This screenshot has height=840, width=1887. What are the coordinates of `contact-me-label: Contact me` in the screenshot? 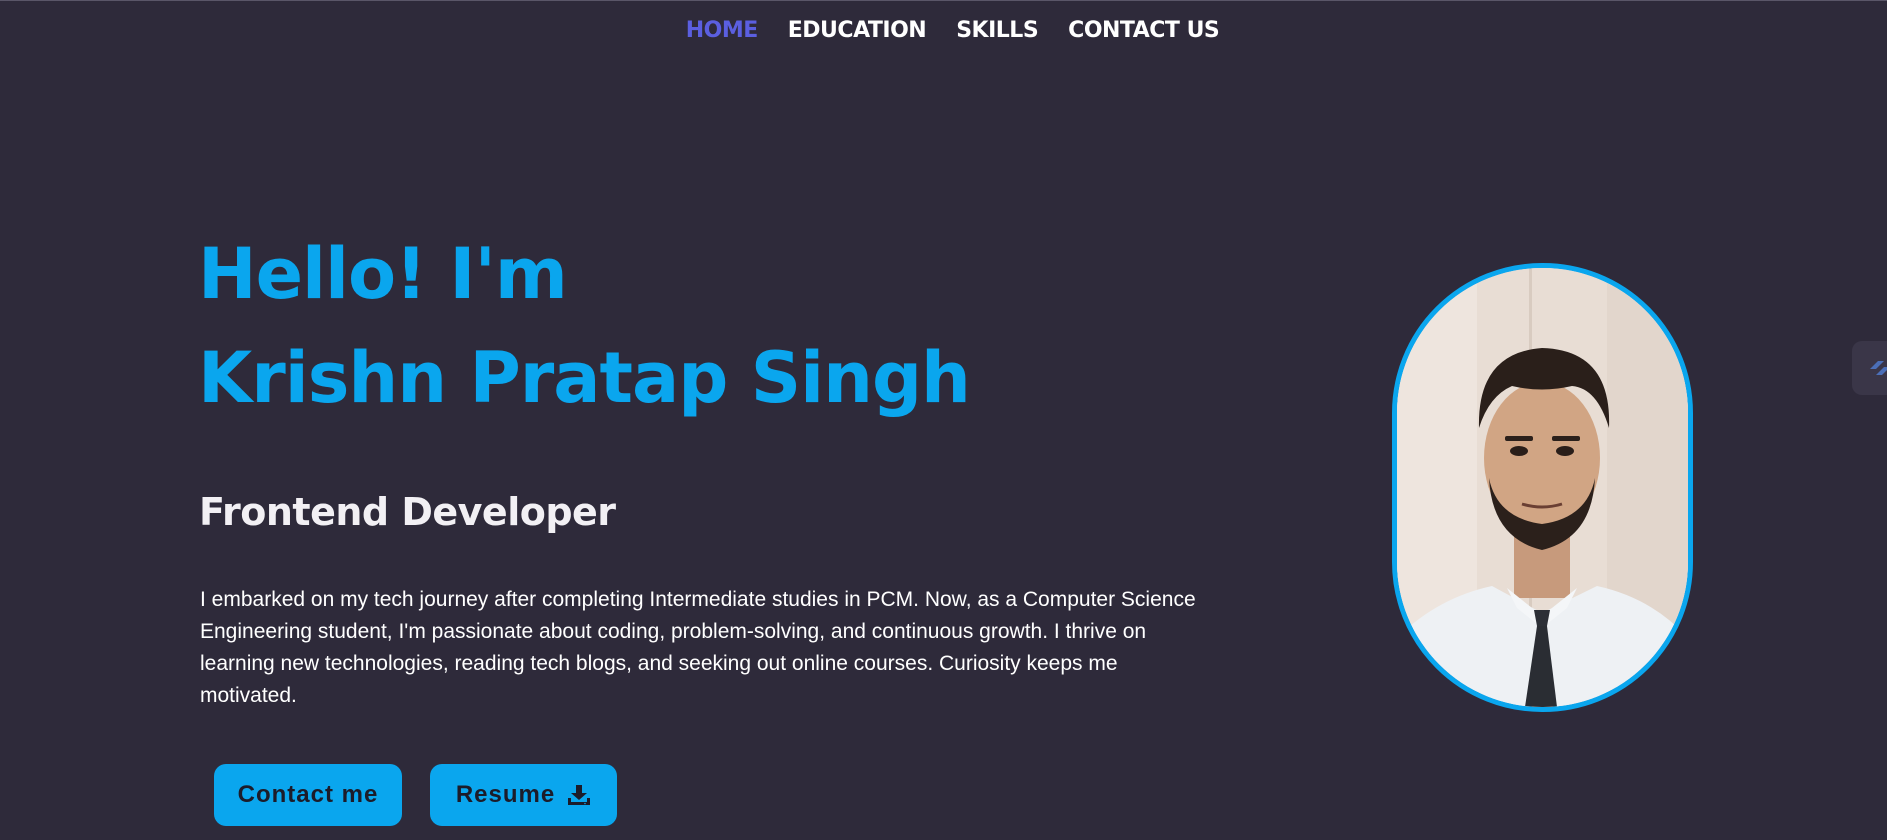 It's located at (308, 794).